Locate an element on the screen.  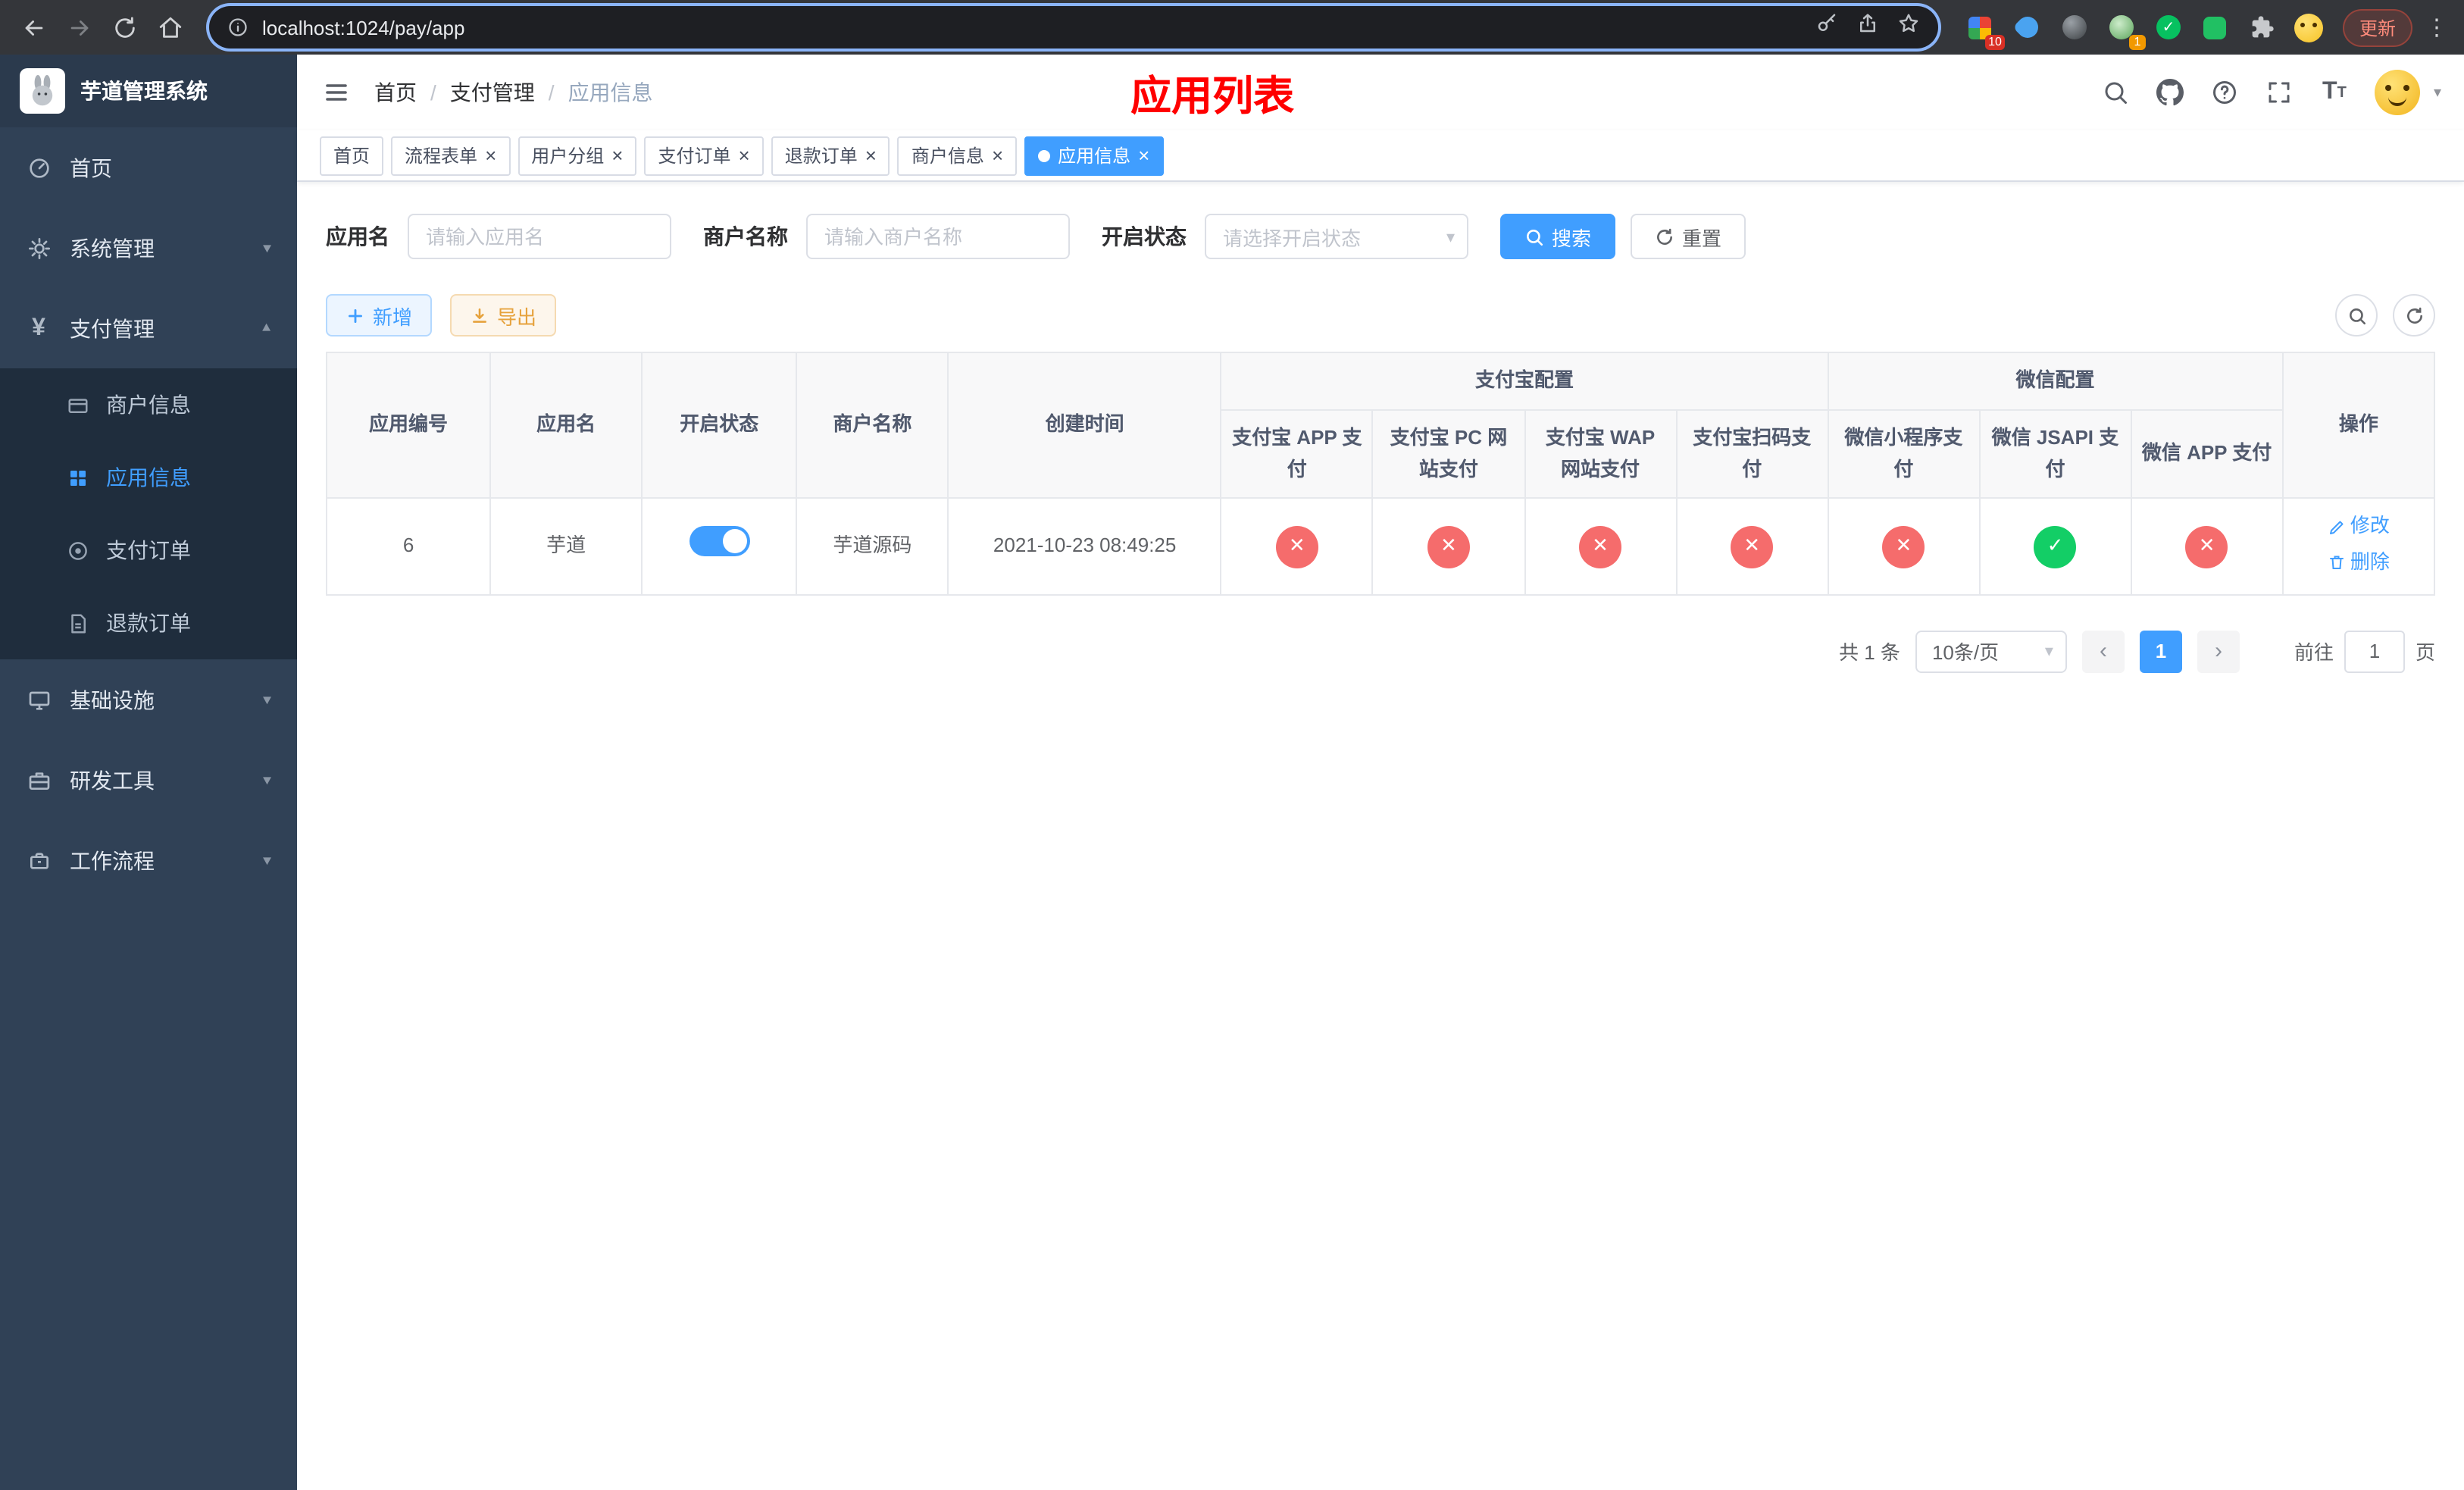
column-header: 支付宝 PC 网站支付 is located at coordinates (1448, 453).